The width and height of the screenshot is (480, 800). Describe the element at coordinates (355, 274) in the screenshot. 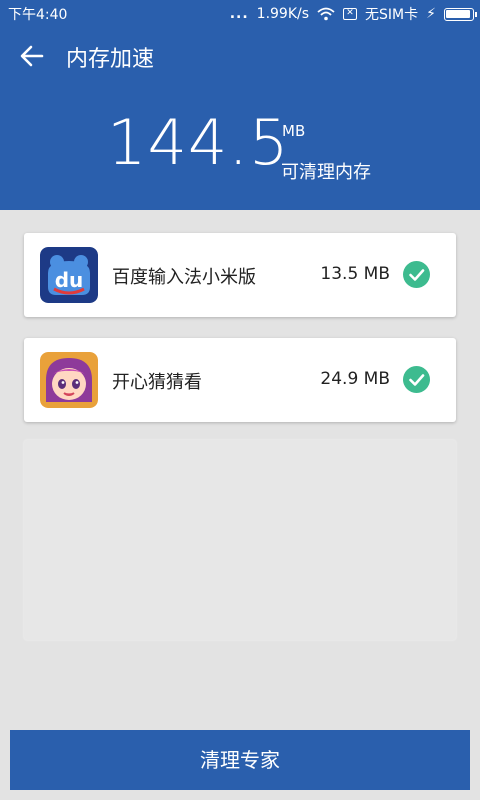

I see `app-size: 13.5 MB` at that location.